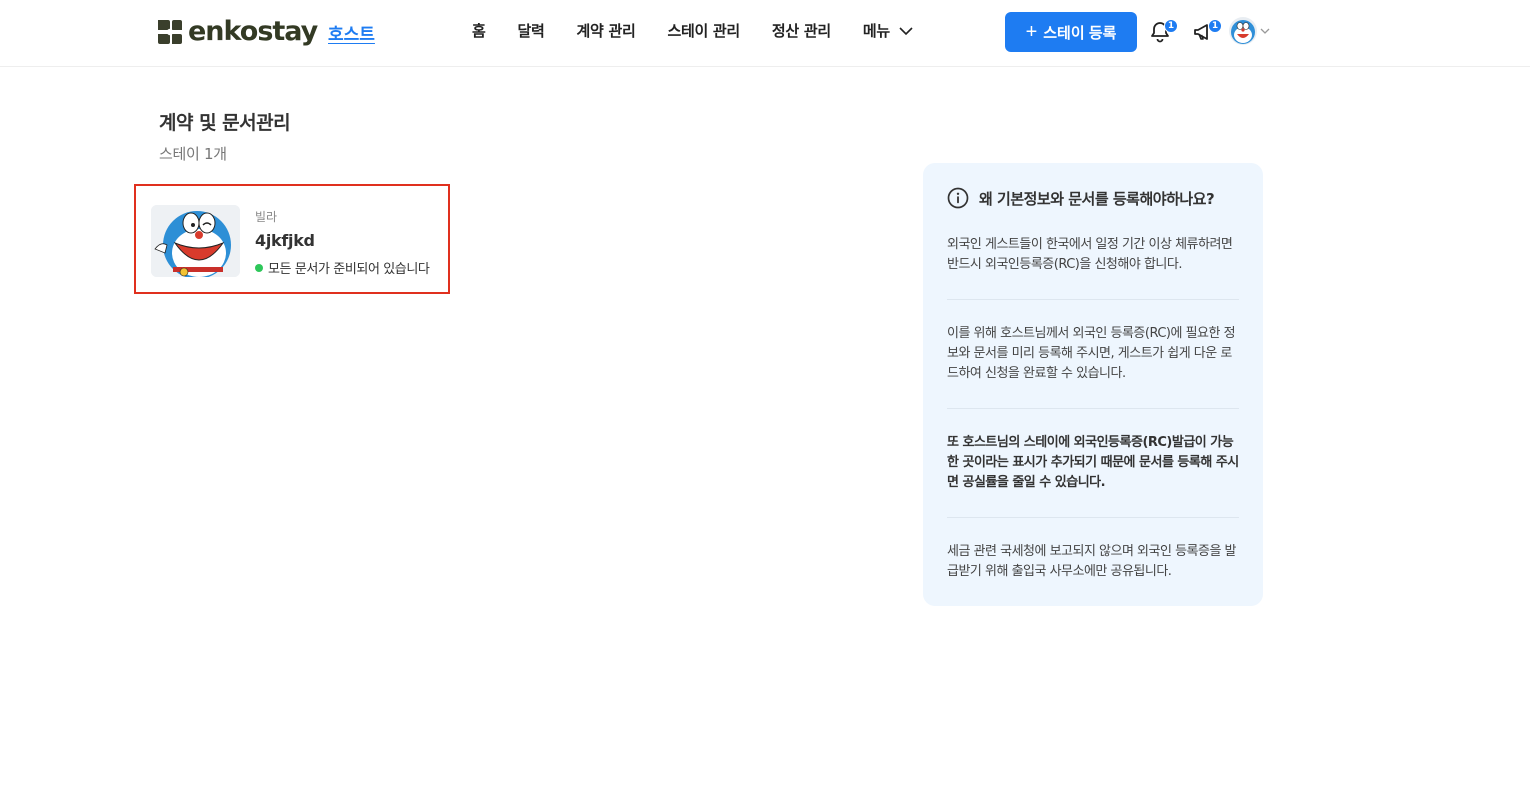 Image resolution: width=1530 pixels, height=808 pixels. What do you see at coordinates (195, 241) in the screenshot?
I see `stay-thumbnail` at bounding box center [195, 241].